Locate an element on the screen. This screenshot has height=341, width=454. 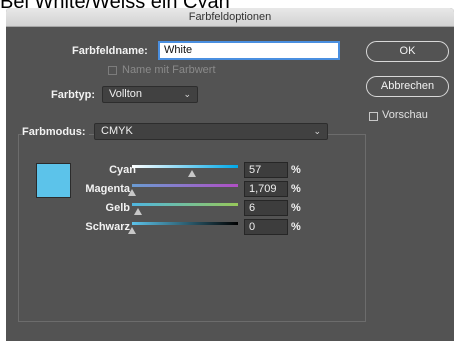
preview-checkbox is located at coordinates (373, 116).